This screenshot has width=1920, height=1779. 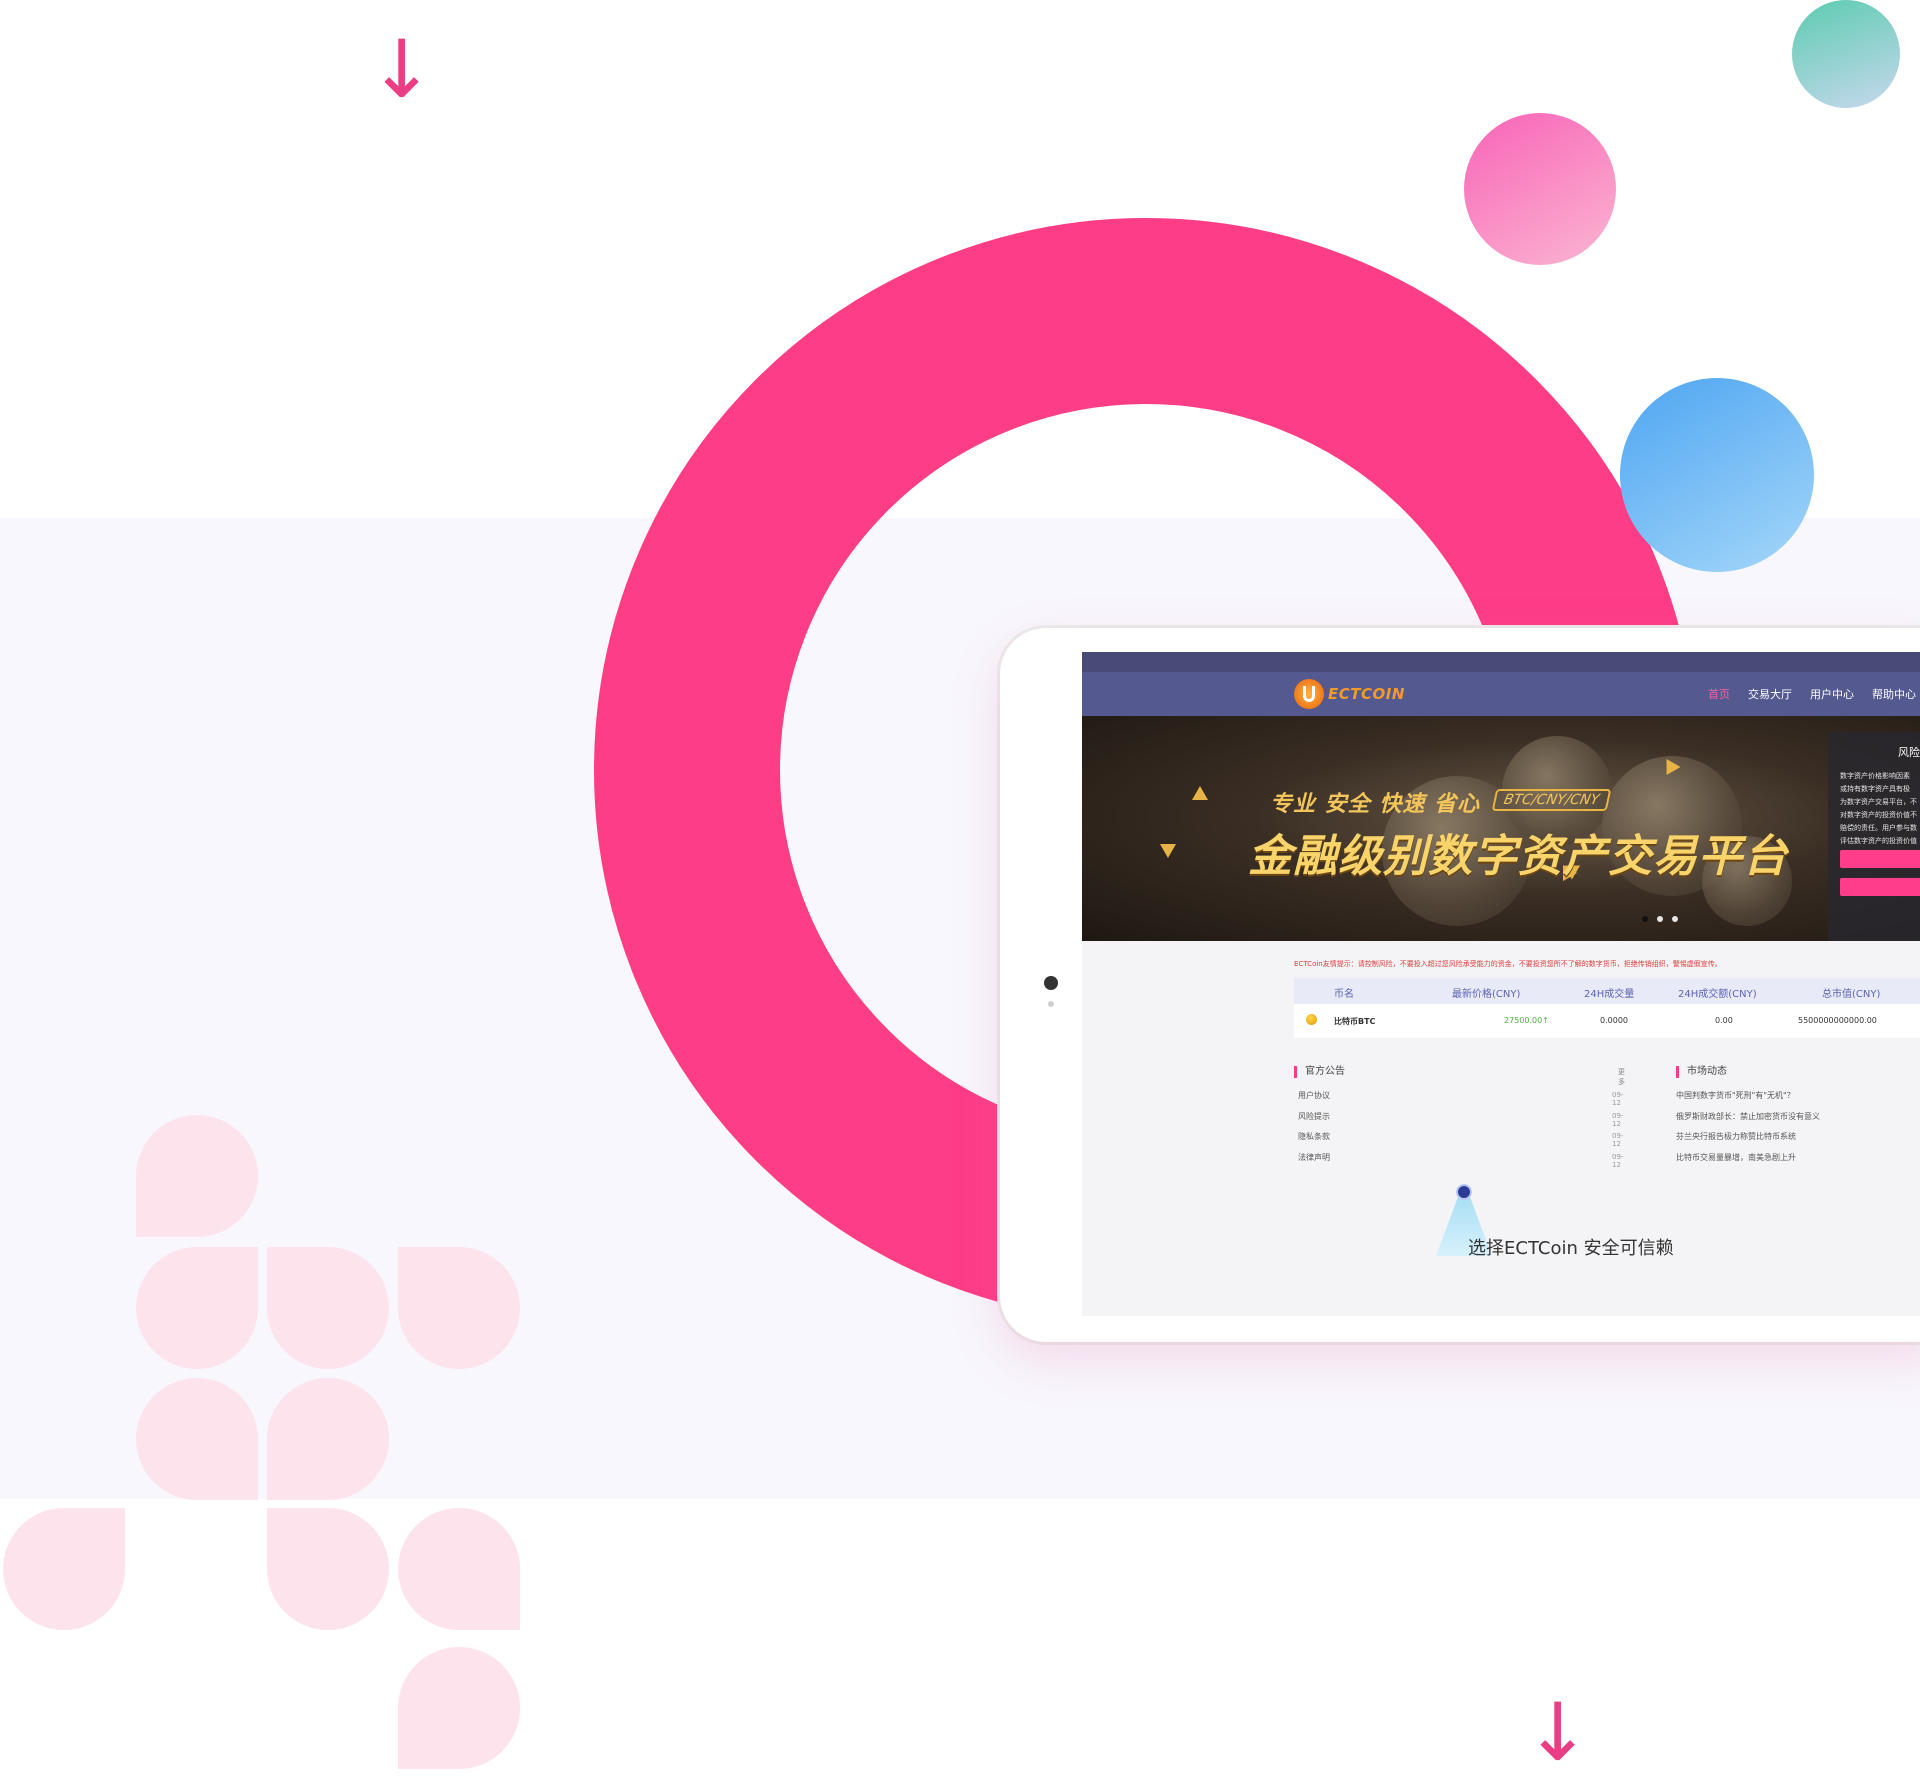 What do you see at coordinates (1614, 1020) in the screenshot?
I see `coin-volume: 0.0000` at bounding box center [1614, 1020].